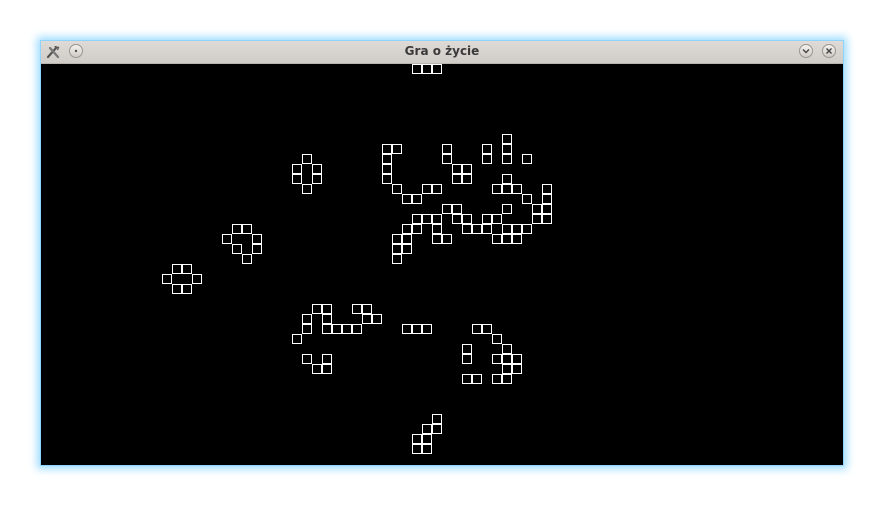 Image resolution: width=884 pixels, height=507 pixels. I want to click on close-icon, so click(829, 51).